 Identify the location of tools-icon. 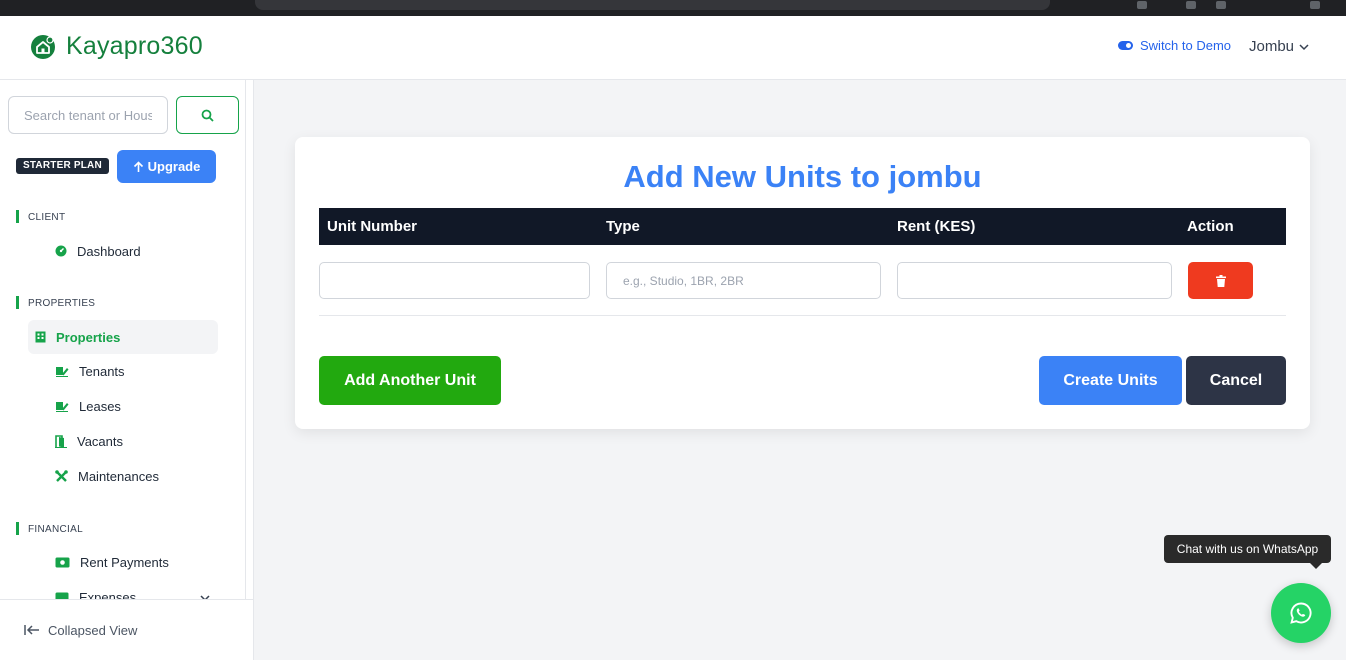
(61, 475).